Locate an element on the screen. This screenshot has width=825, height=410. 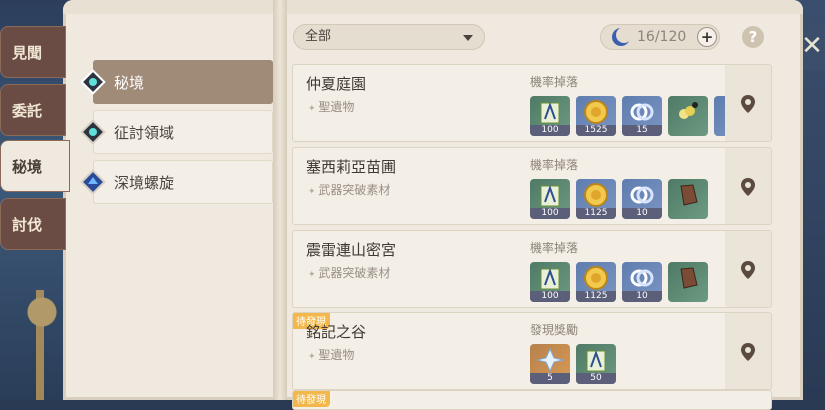
domain-card: 仲夏庭園聖遺物 機率掉落 100 1525 15 is located at coordinates (532, 103).